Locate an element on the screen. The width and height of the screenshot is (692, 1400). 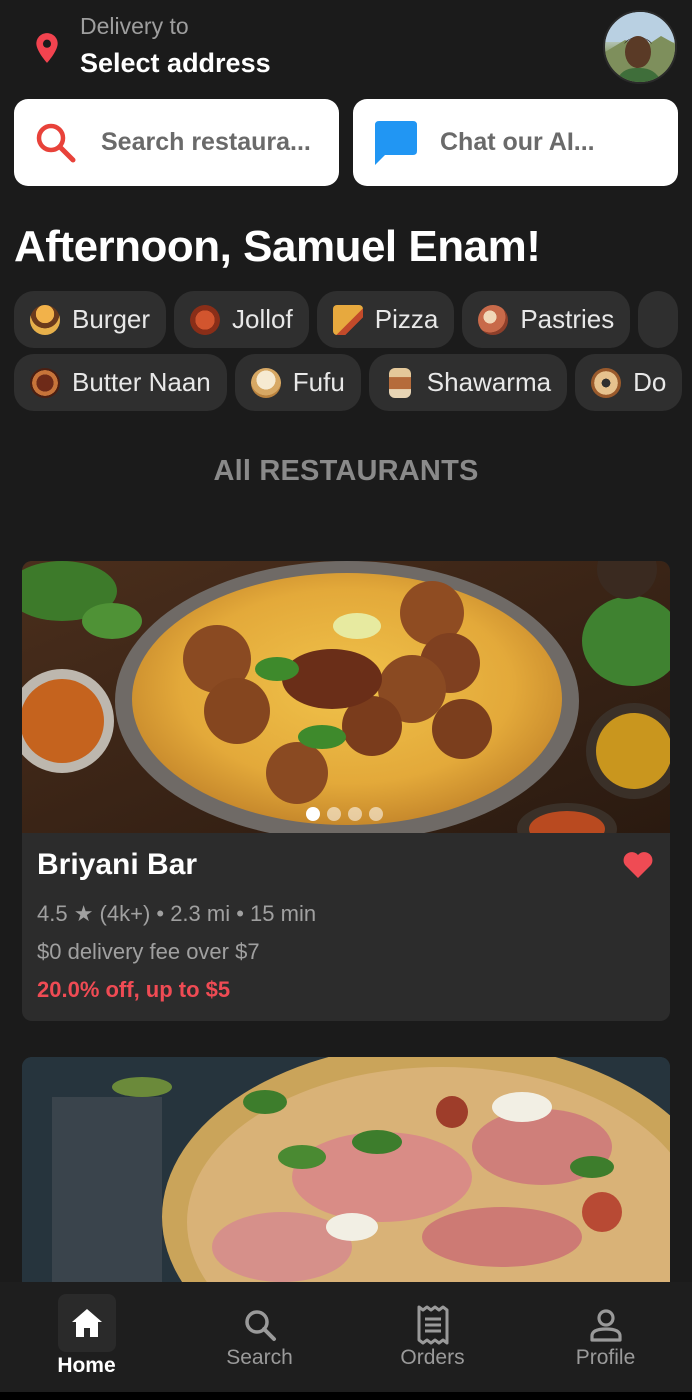
nav-search: Search is located at coordinates (259, 1341).